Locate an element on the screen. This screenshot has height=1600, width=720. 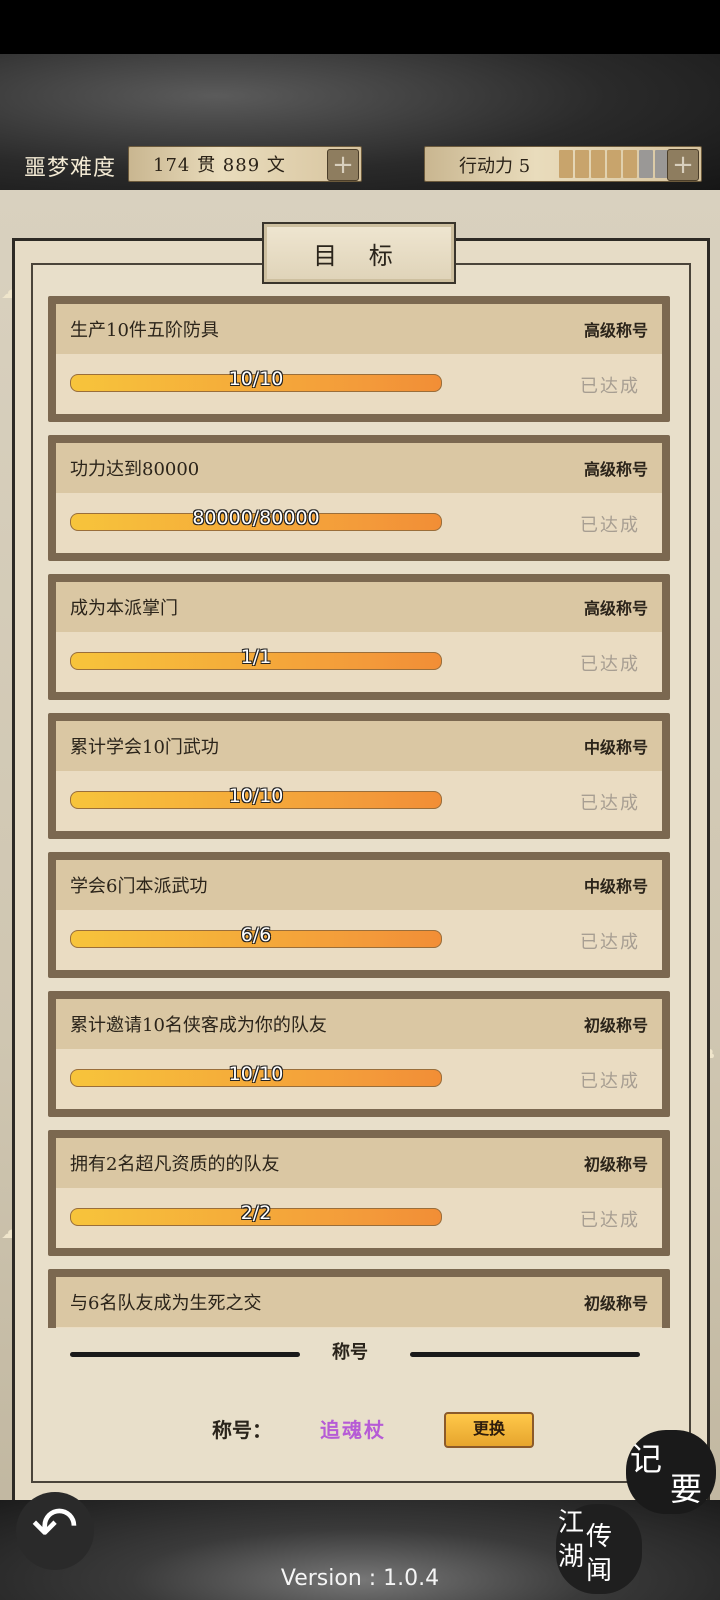
goal-title: 与6名队友成为生死之交 is located at coordinates (166, 1303).